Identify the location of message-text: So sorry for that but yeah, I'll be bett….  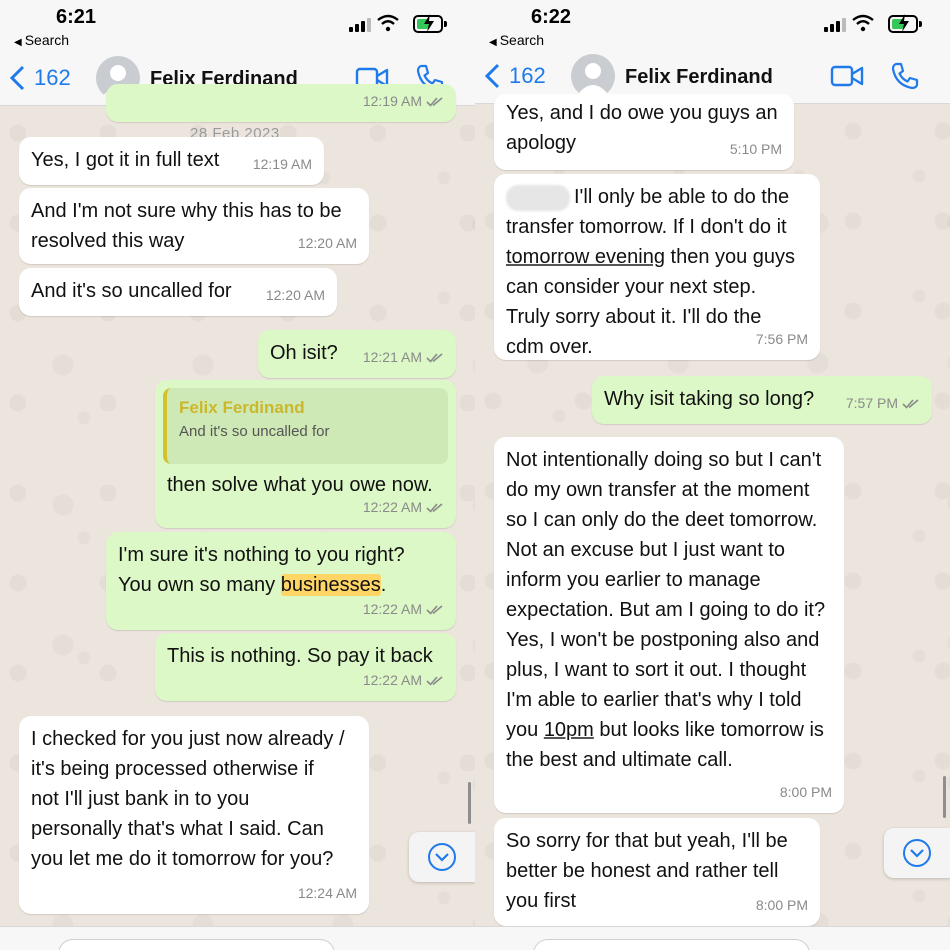
(647, 871).